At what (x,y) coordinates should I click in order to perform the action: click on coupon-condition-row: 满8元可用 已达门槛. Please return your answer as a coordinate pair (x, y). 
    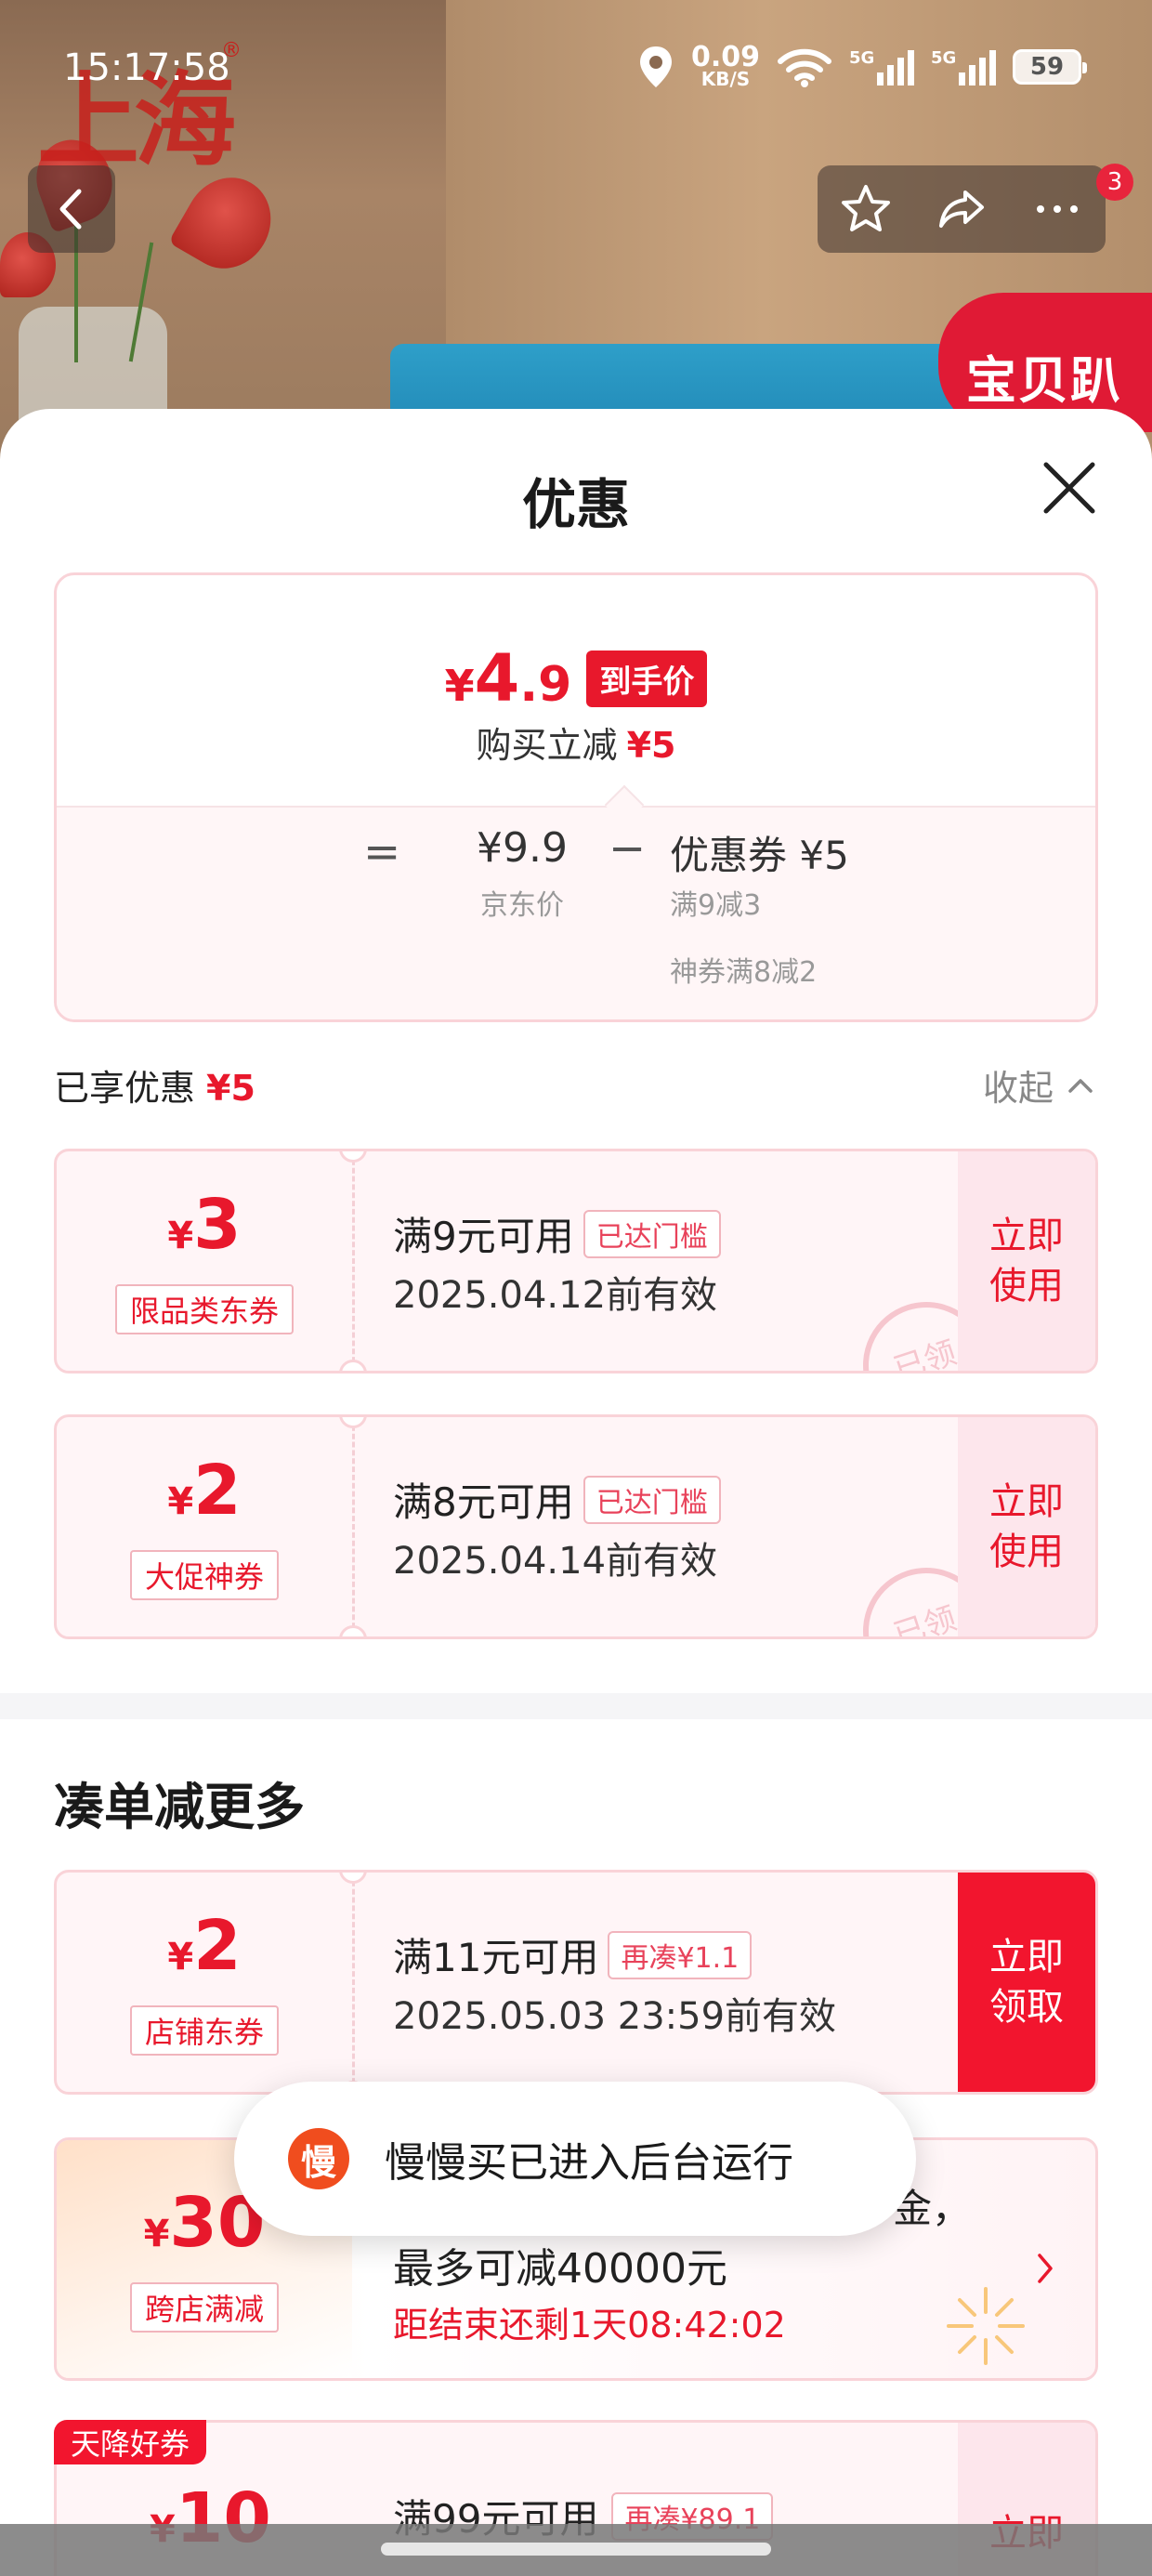
    Looking at the image, I should click on (557, 1499).